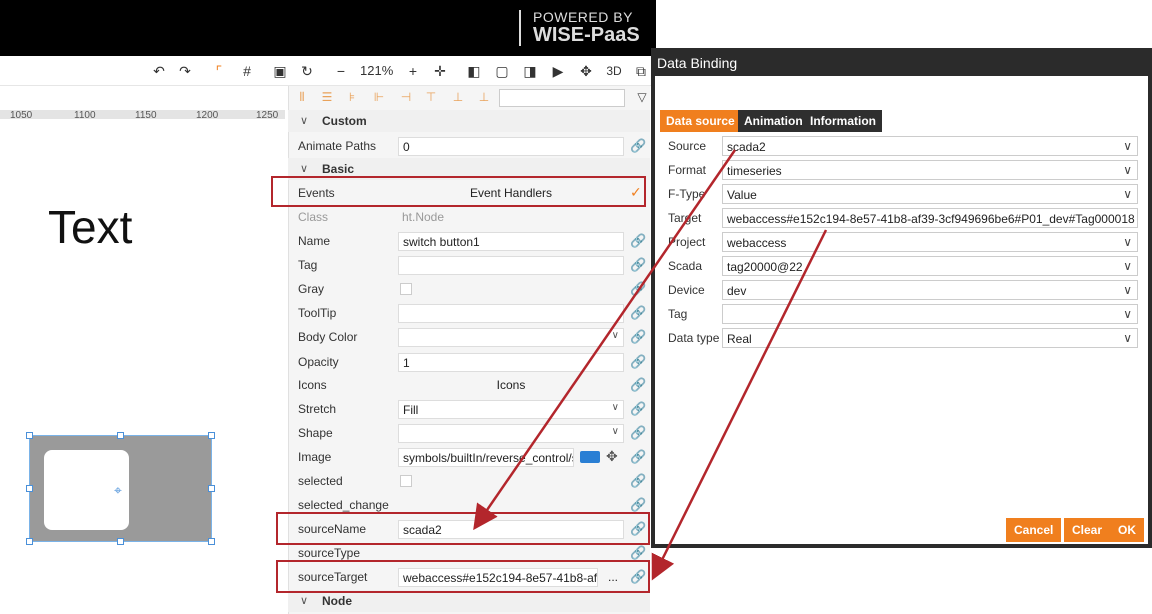  I want to click on data-type-select: Real ∨, so click(930, 338).